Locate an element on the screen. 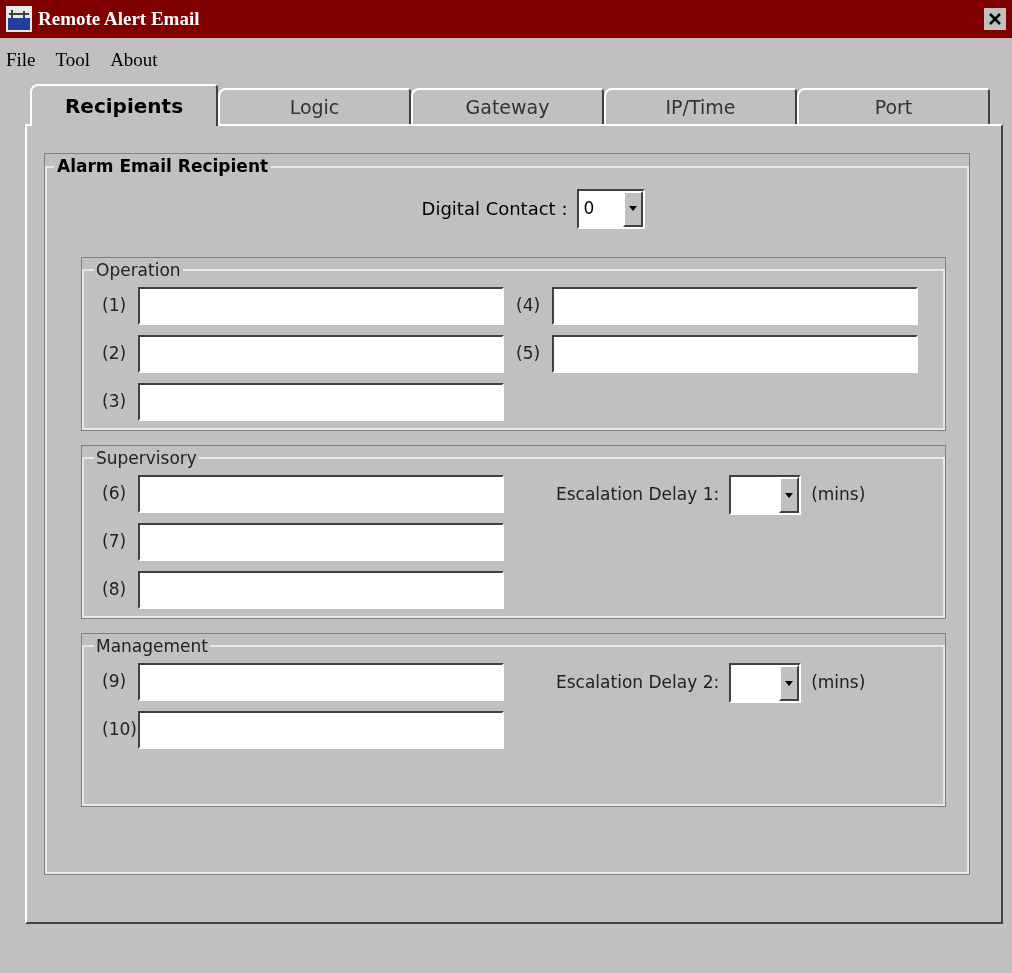  field-label: (1) is located at coordinates (115, 306).